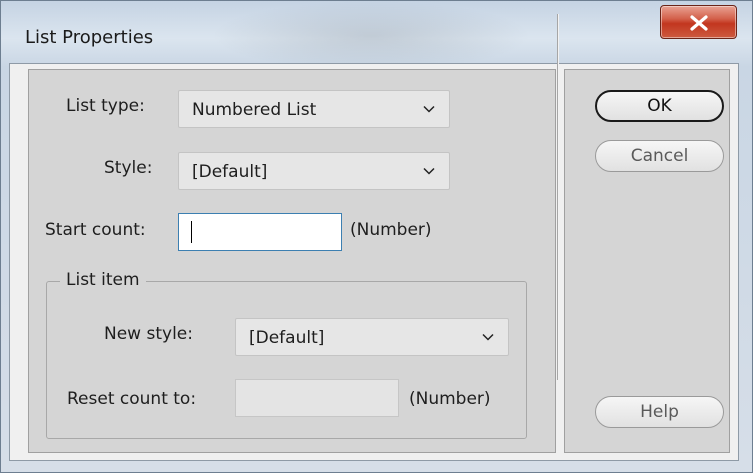 This screenshot has height=473, width=753. Describe the element at coordinates (317, 398) in the screenshot. I see `reset-count-input` at that location.